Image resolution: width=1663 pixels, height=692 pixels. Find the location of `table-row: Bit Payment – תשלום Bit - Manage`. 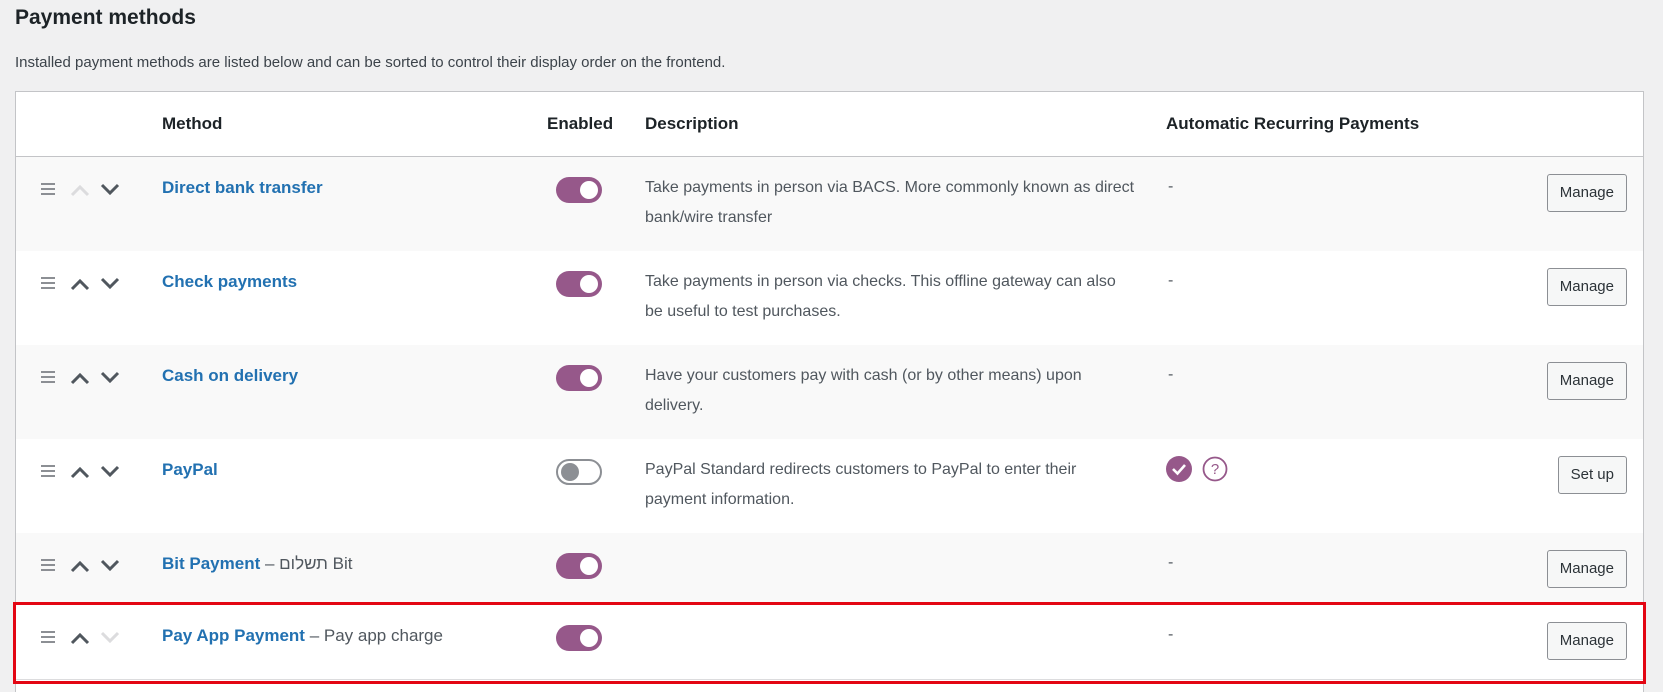

table-row: Bit Payment – תשלום Bit - Manage is located at coordinates (829, 569).